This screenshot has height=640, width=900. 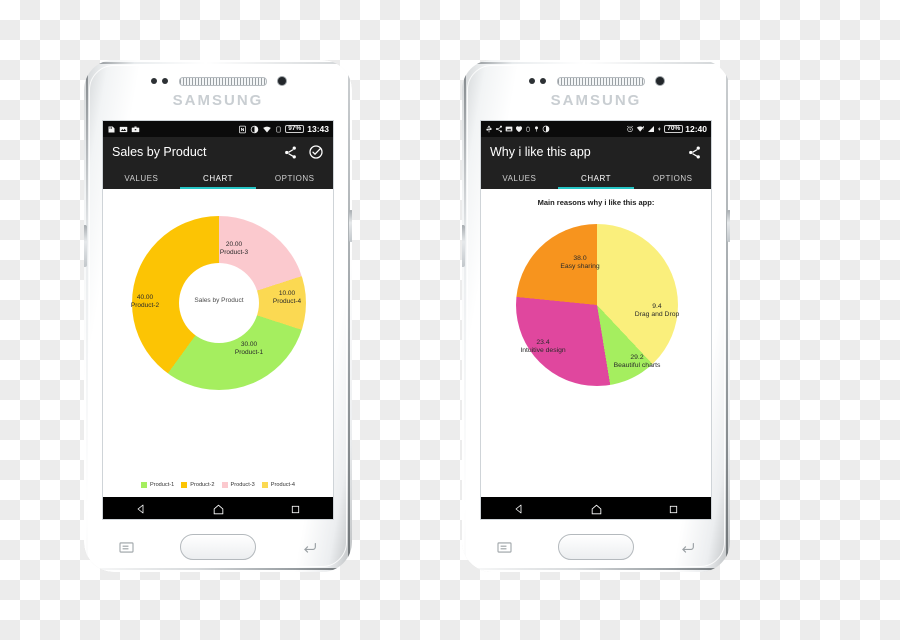 I want to click on status-bar-system: 70% 12:40, so click(x=666, y=129).